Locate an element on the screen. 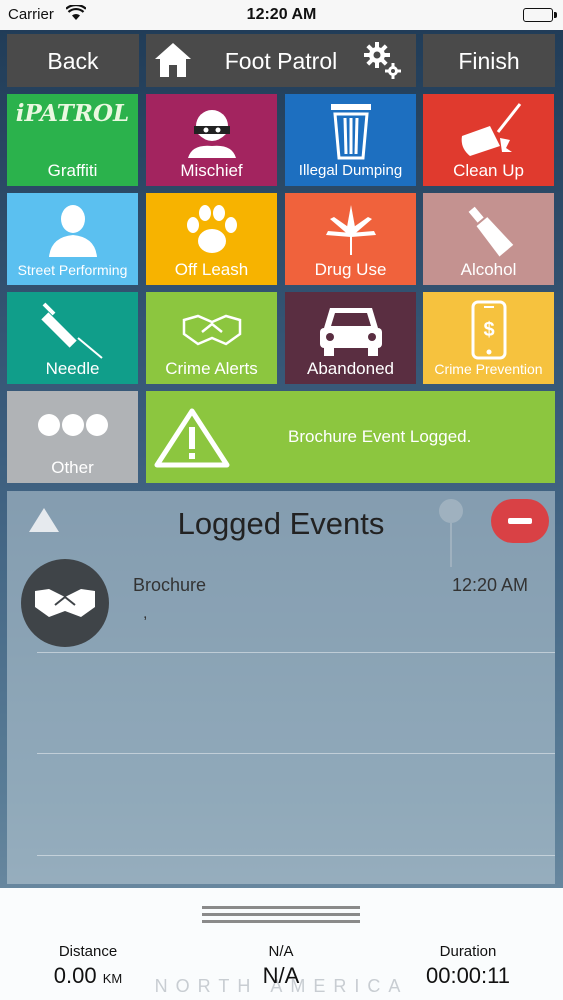  tile-crime-prevention: $ Crime Prevention is located at coordinates (488, 338).